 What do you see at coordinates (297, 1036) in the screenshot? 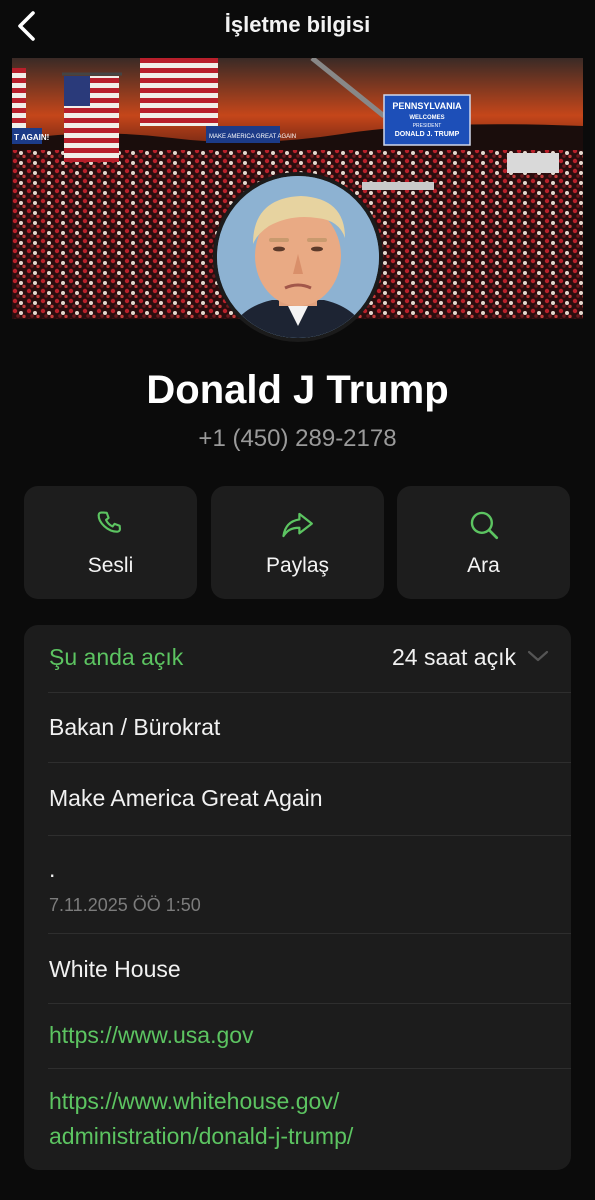
I see `website-row-1: https://www.usa.gov` at bounding box center [297, 1036].